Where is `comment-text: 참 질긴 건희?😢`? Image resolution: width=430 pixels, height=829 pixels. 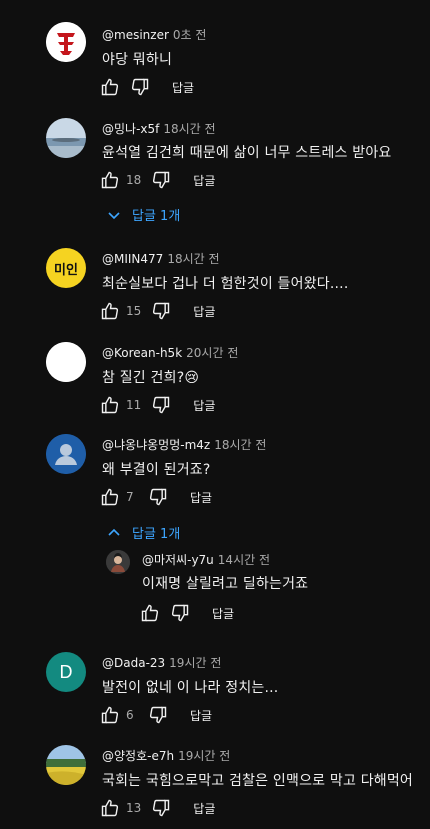 comment-text: 참 질긴 건희?😢 is located at coordinates (151, 378).